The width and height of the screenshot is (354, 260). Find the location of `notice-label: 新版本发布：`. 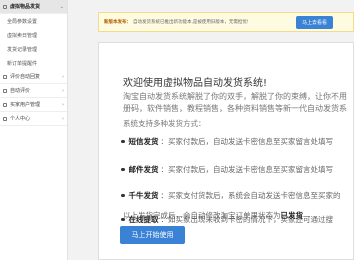

notice-label: 新版本发布： is located at coordinates (117, 22).